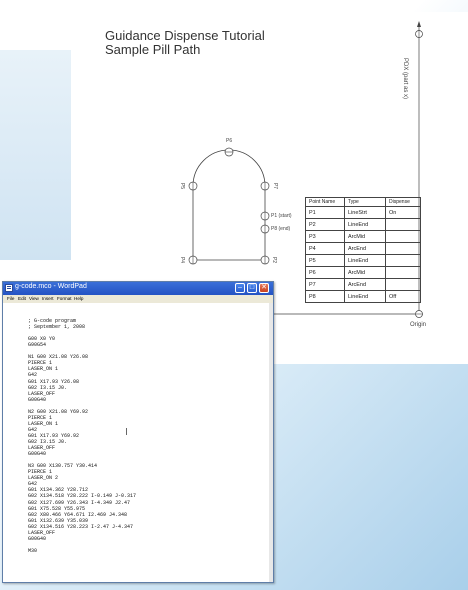 The width and height of the screenshot is (468, 590). Describe the element at coordinates (51, 286) in the screenshot. I see `wordpad-title: g-code.mco - WordPad` at that location.